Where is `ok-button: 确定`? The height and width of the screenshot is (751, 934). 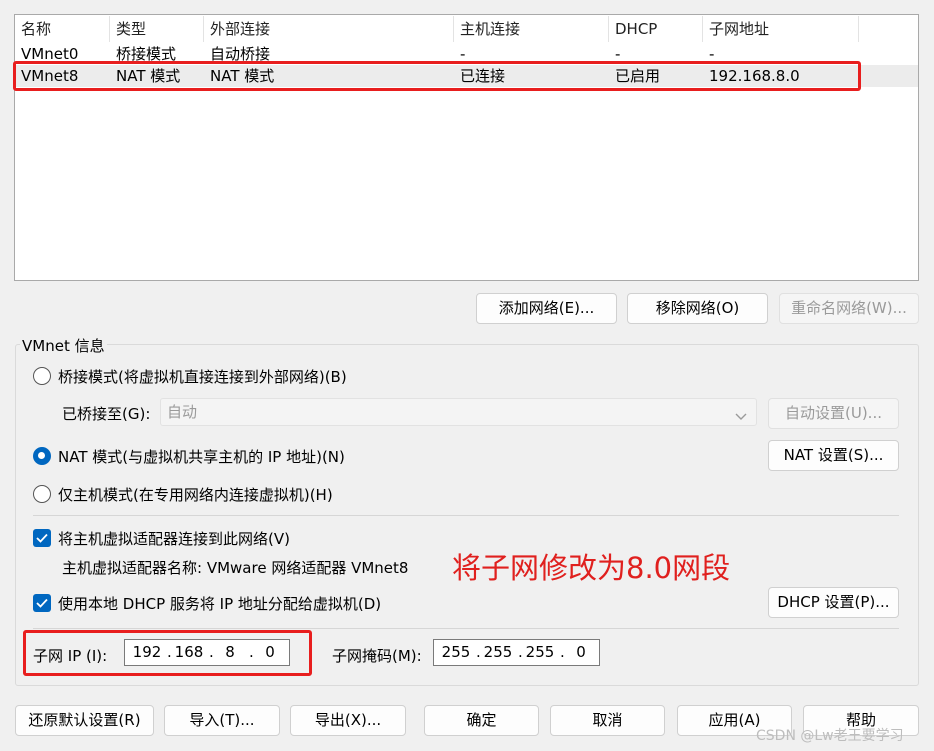
ok-button: 确定 is located at coordinates (481, 720).